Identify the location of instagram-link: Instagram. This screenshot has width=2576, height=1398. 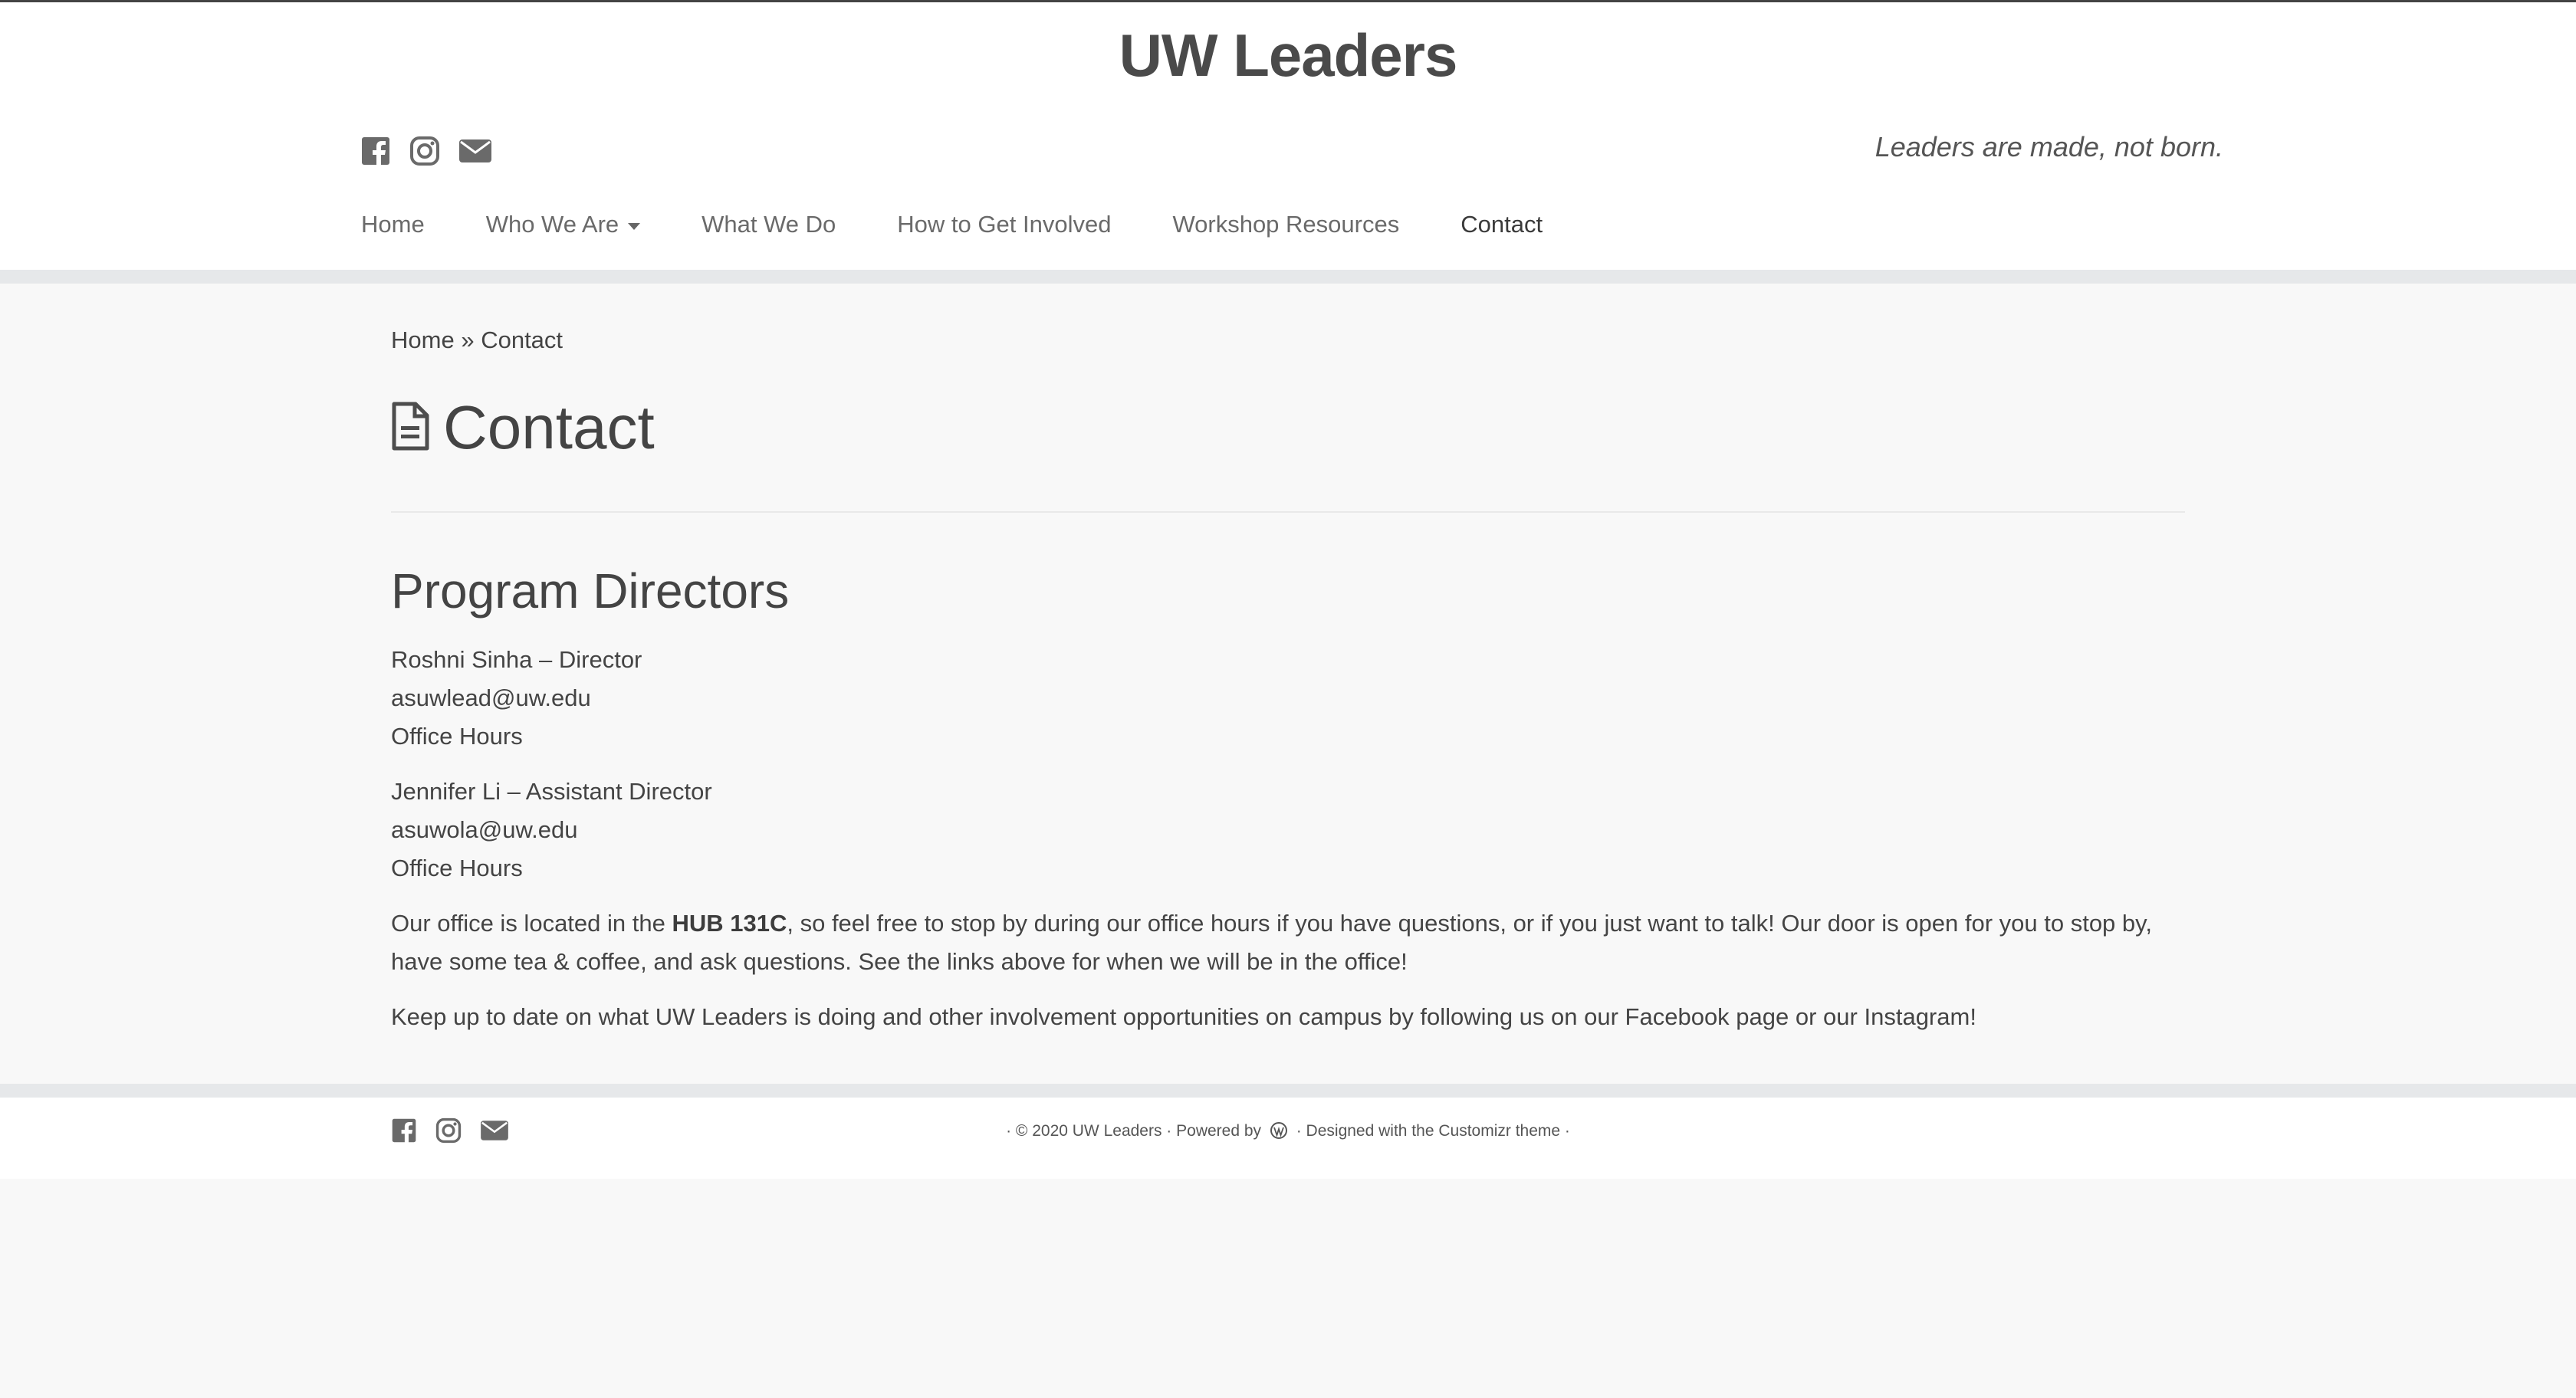
(1917, 1016).